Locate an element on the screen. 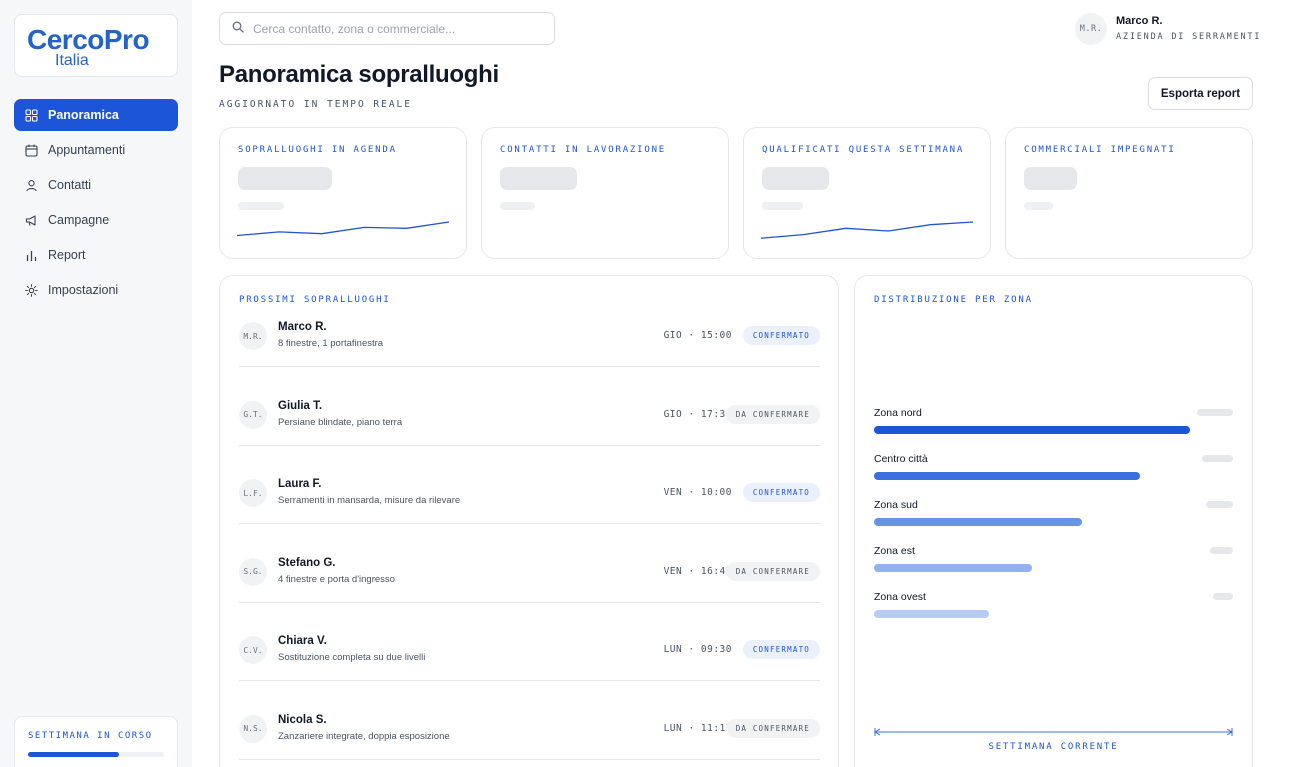 This screenshot has width=1290, height=767. sidebar-item-campagne: Campagne is located at coordinates (96, 220).